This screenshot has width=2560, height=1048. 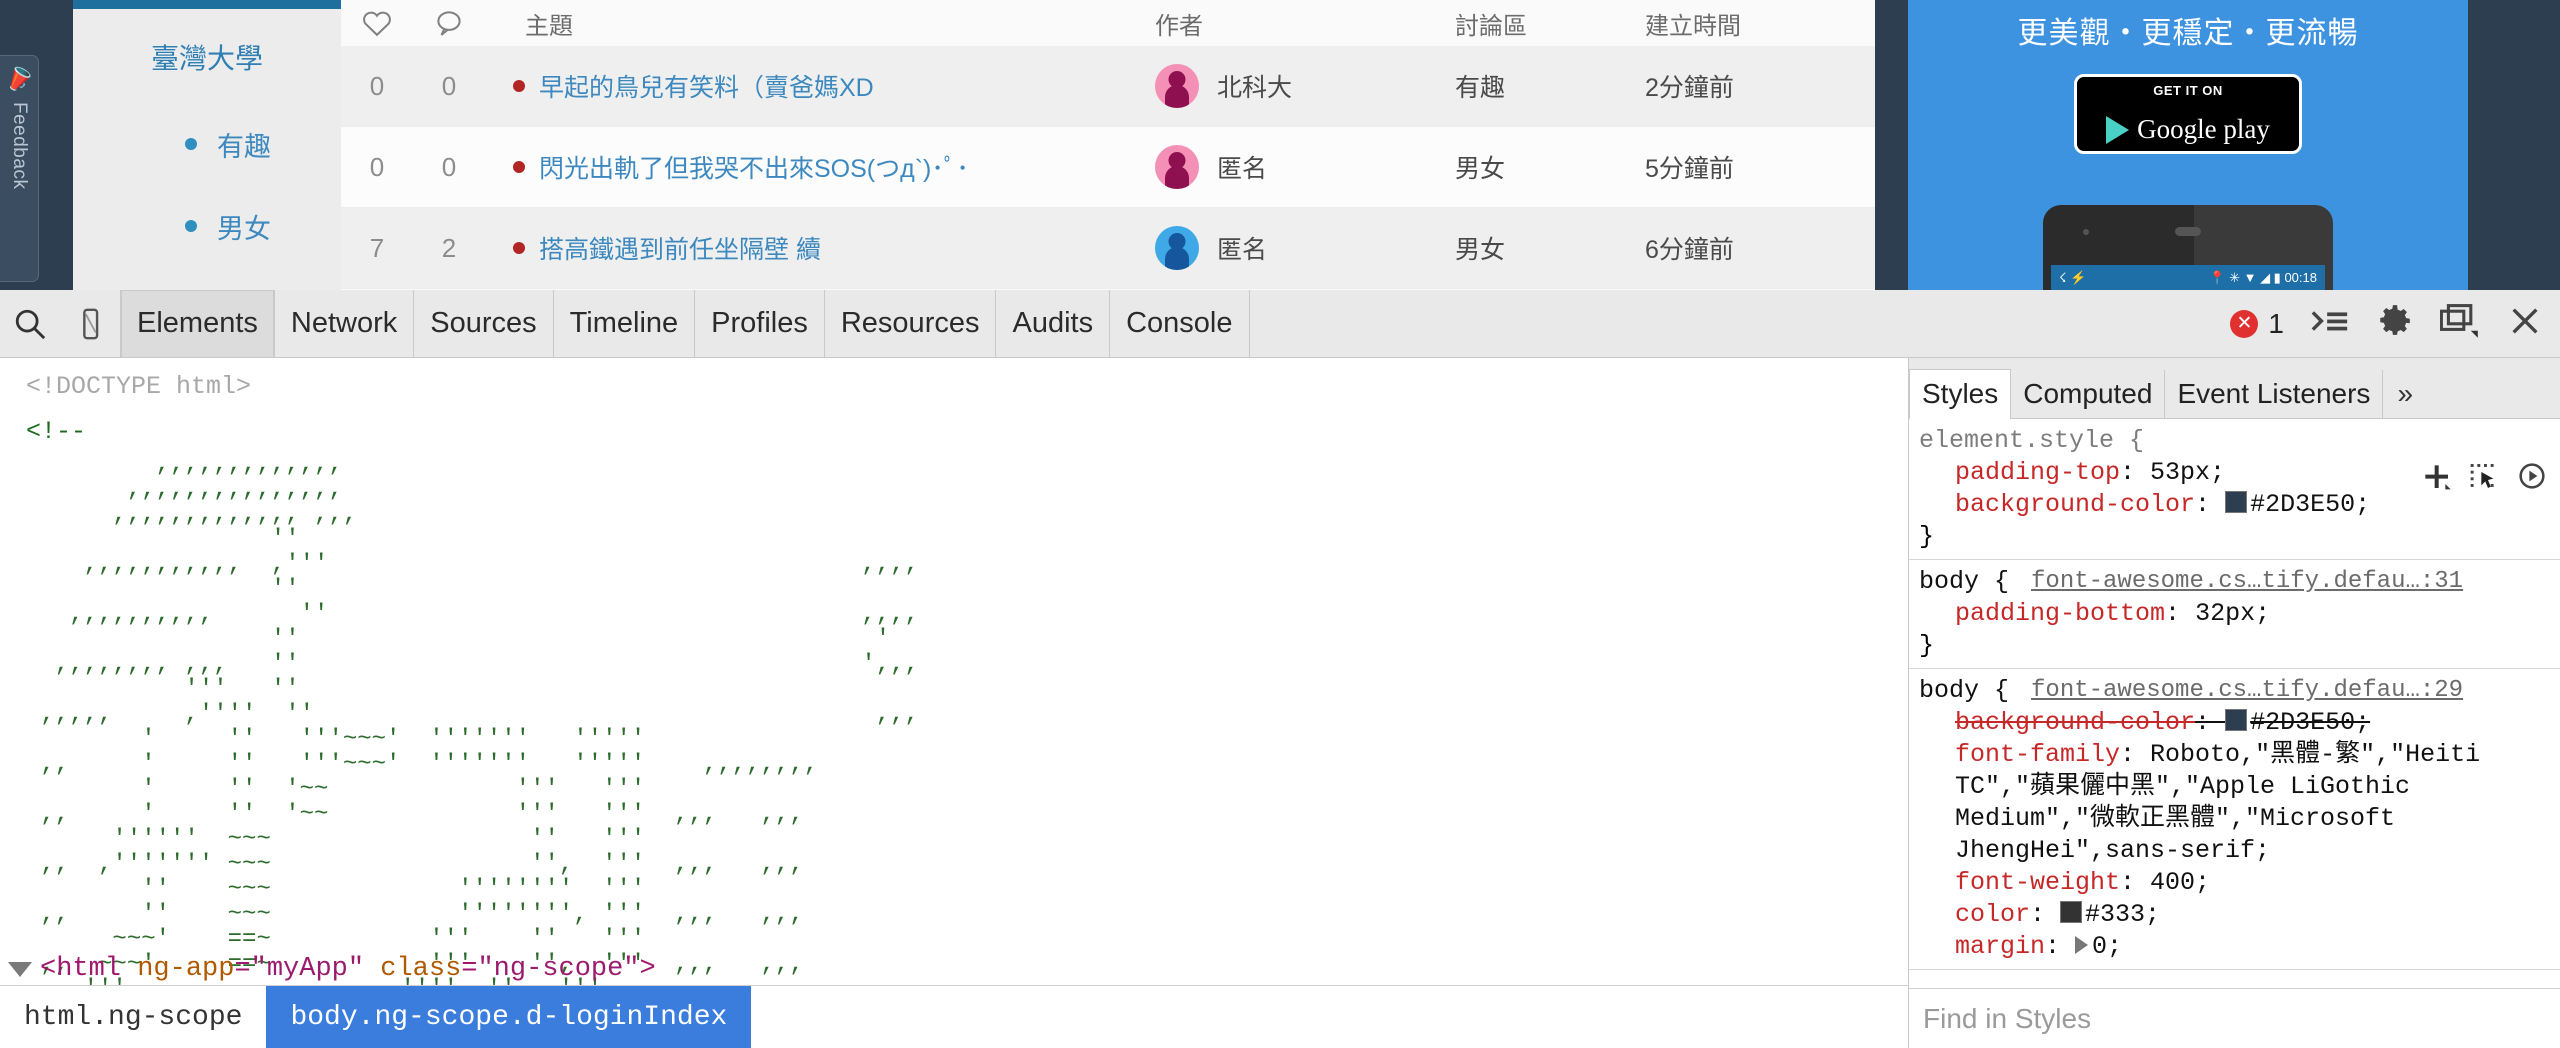 What do you see at coordinates (19, 146) in the screenshot?
I see `feedback-label: Feedback` at bounding box center [19, 146].